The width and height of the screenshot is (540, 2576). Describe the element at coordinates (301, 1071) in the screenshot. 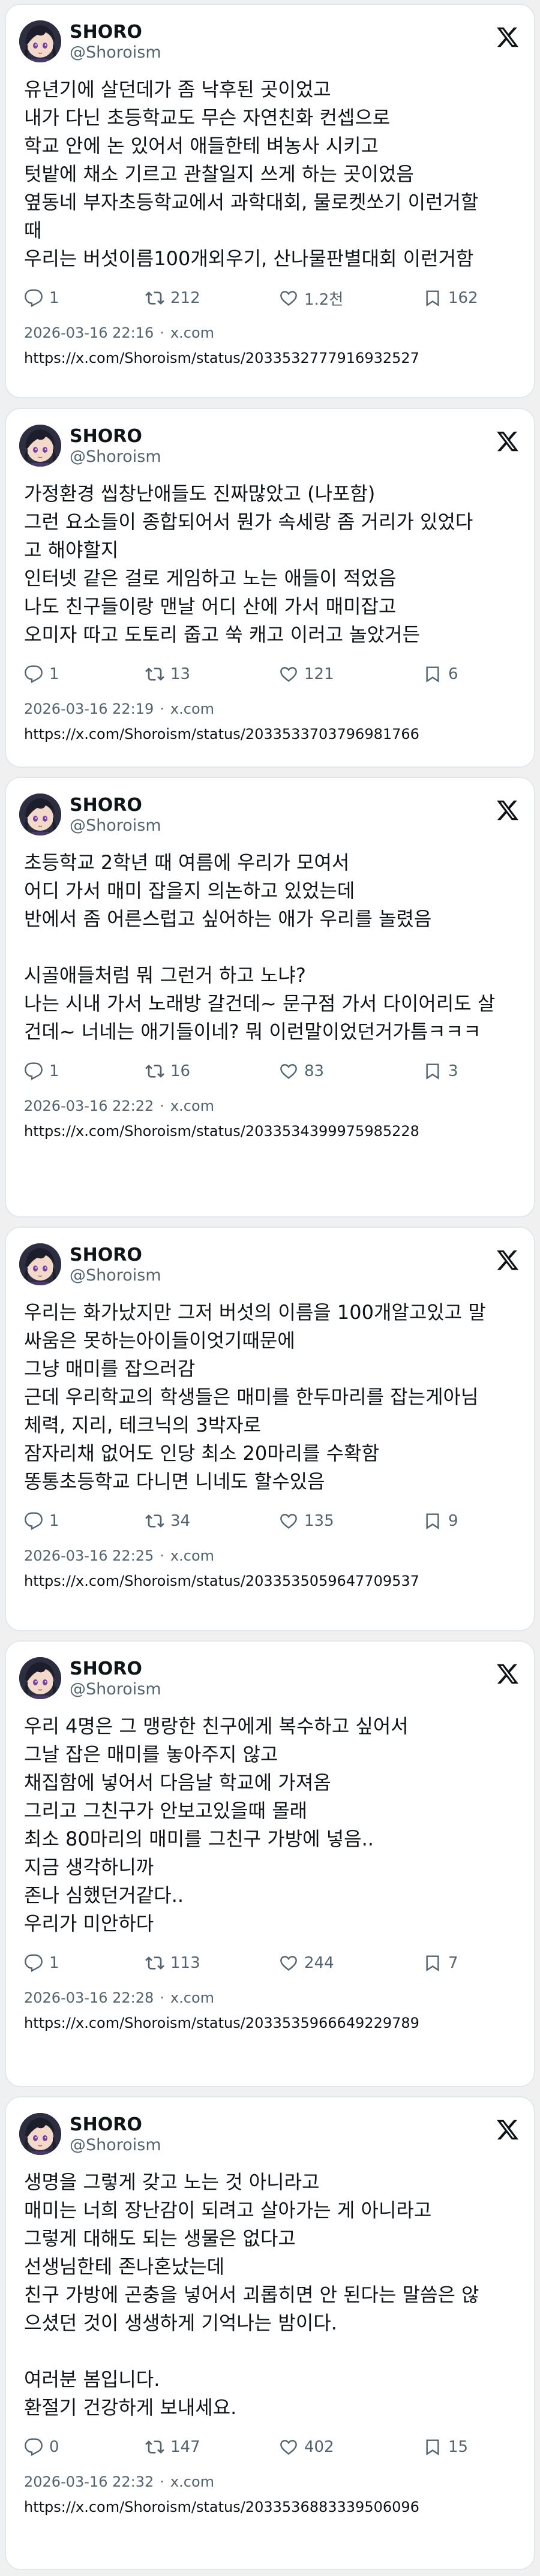

I see `like-button: 83` at that location.